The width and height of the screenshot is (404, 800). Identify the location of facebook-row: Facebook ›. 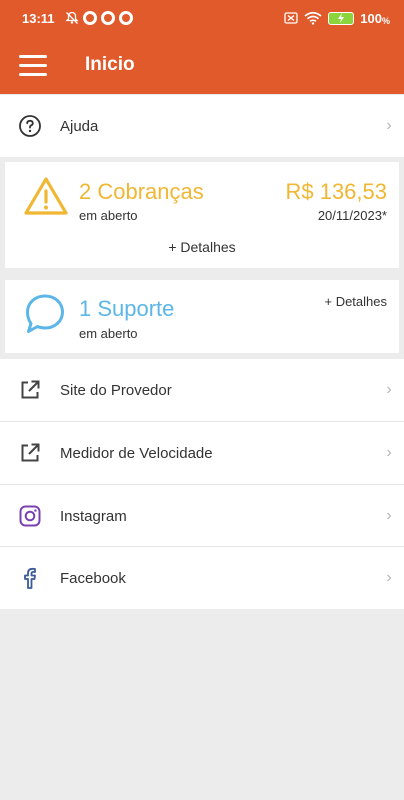
(202, 578).